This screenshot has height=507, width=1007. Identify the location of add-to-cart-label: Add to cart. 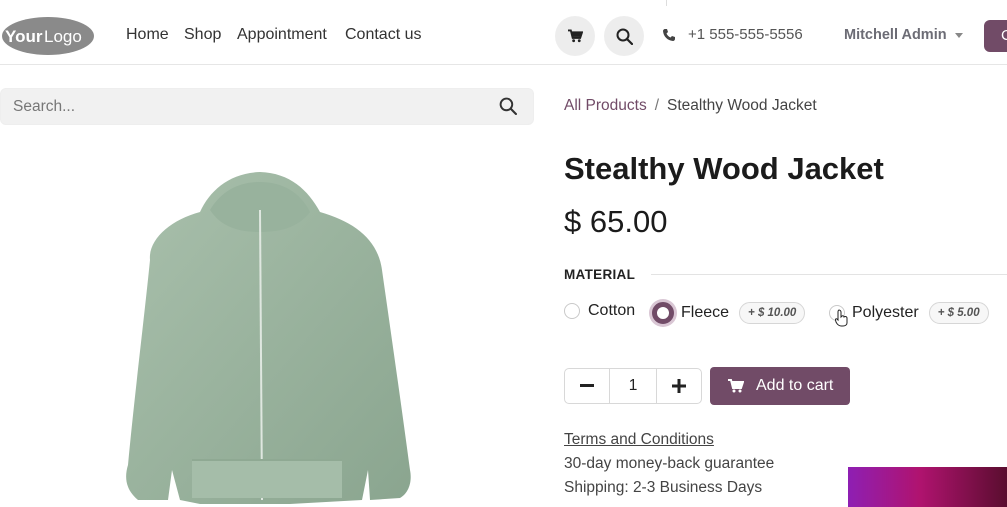
(795, 385).